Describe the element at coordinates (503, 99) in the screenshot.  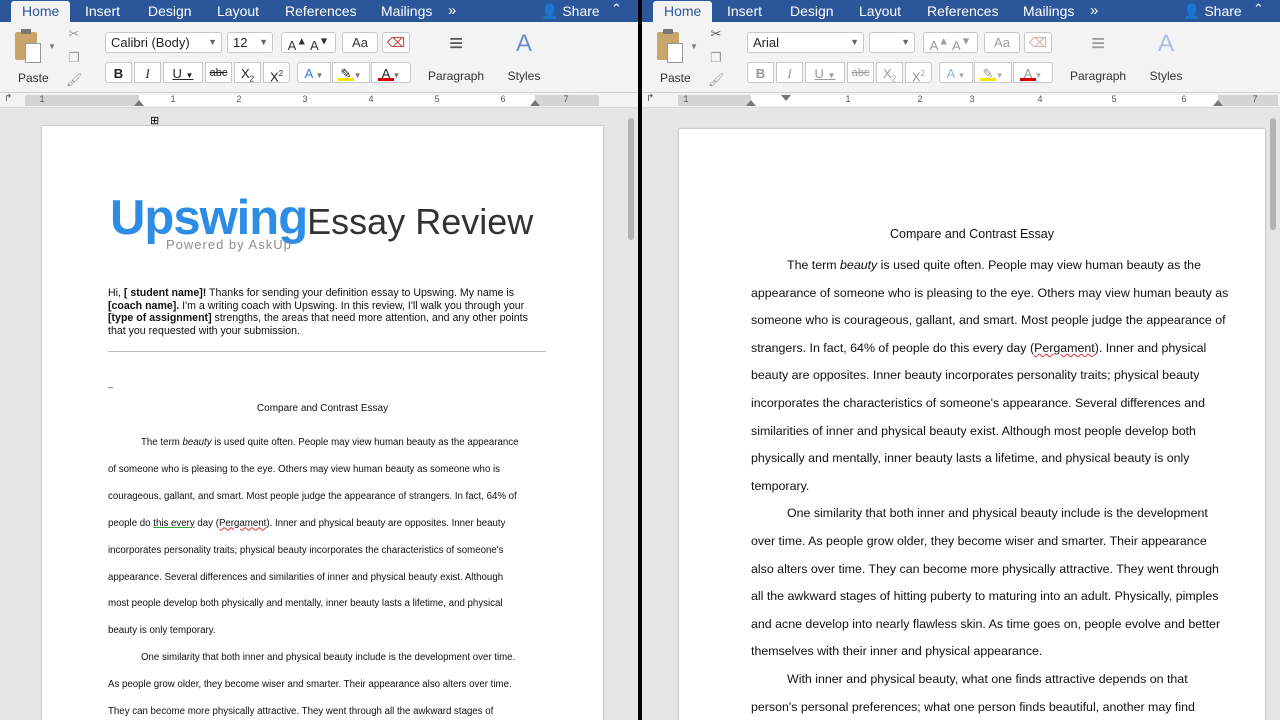
I see `ruler-number: 6` at that location.